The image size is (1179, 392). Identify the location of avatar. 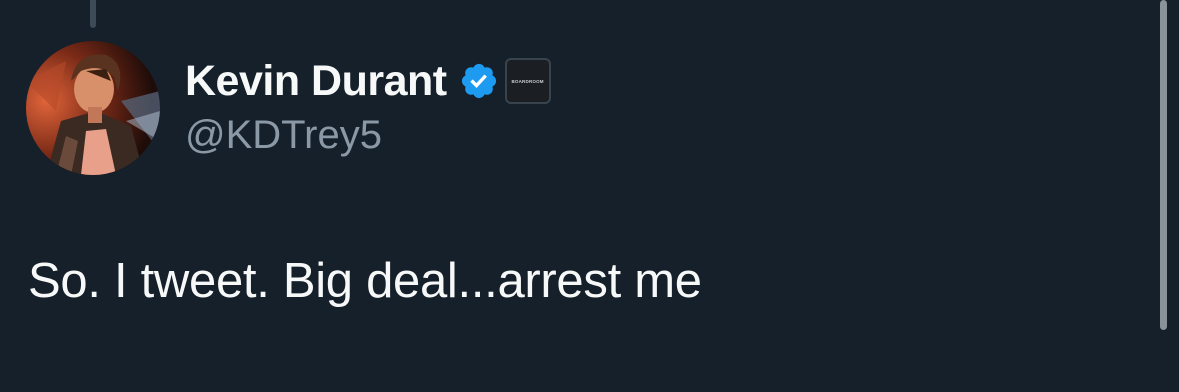
(93, 108).